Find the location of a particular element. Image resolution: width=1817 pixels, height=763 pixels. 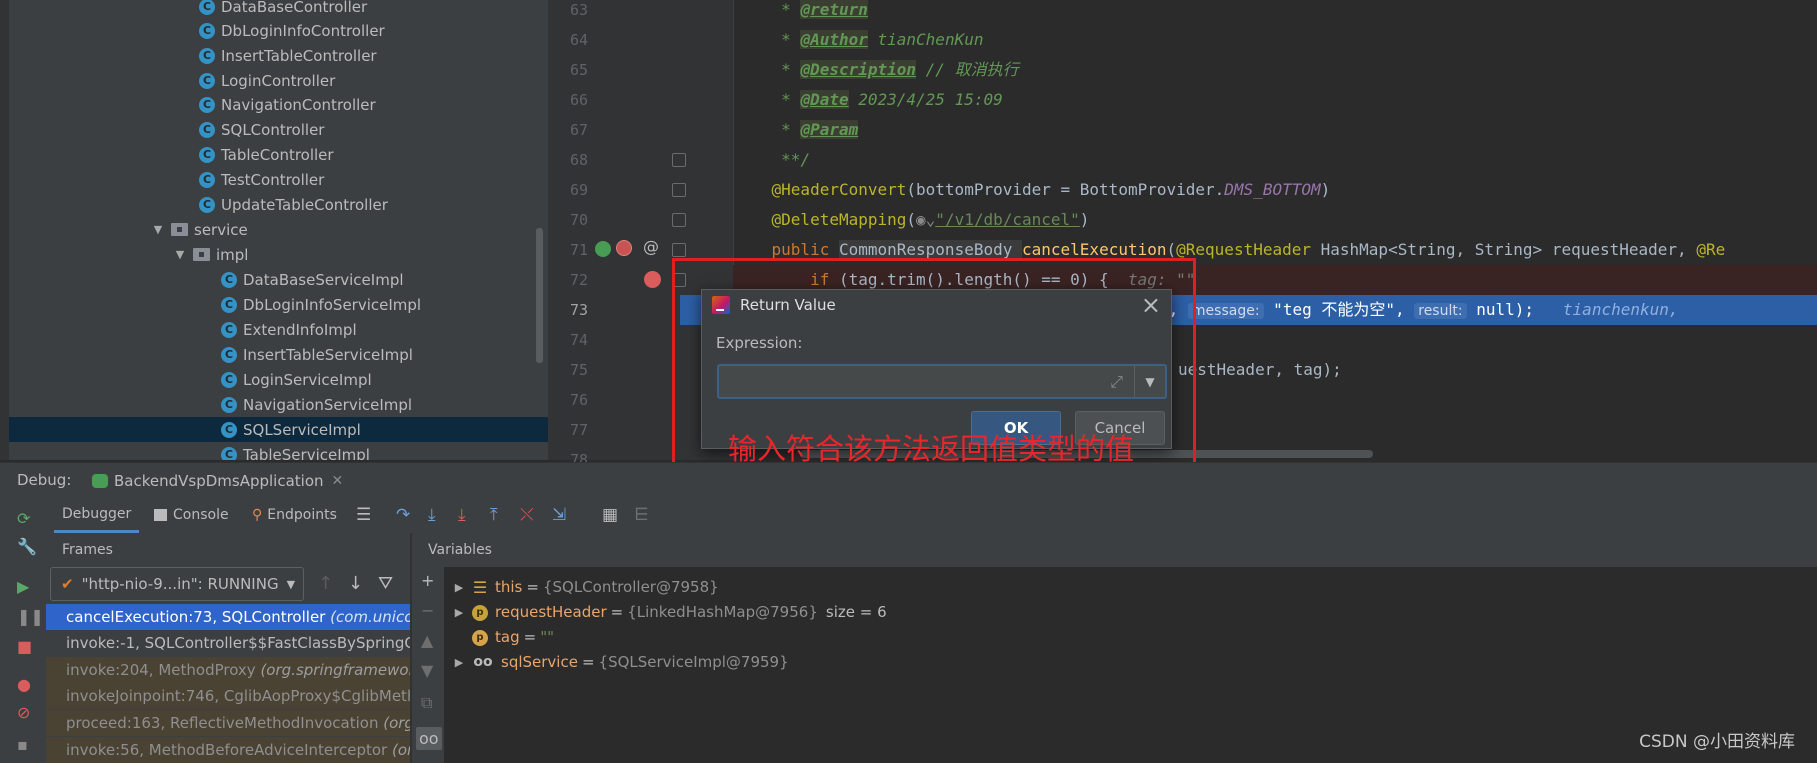

thread-selector: ✔ "http-nio-9...in": RUNNING ▼ is located at coordinates (177, 584).